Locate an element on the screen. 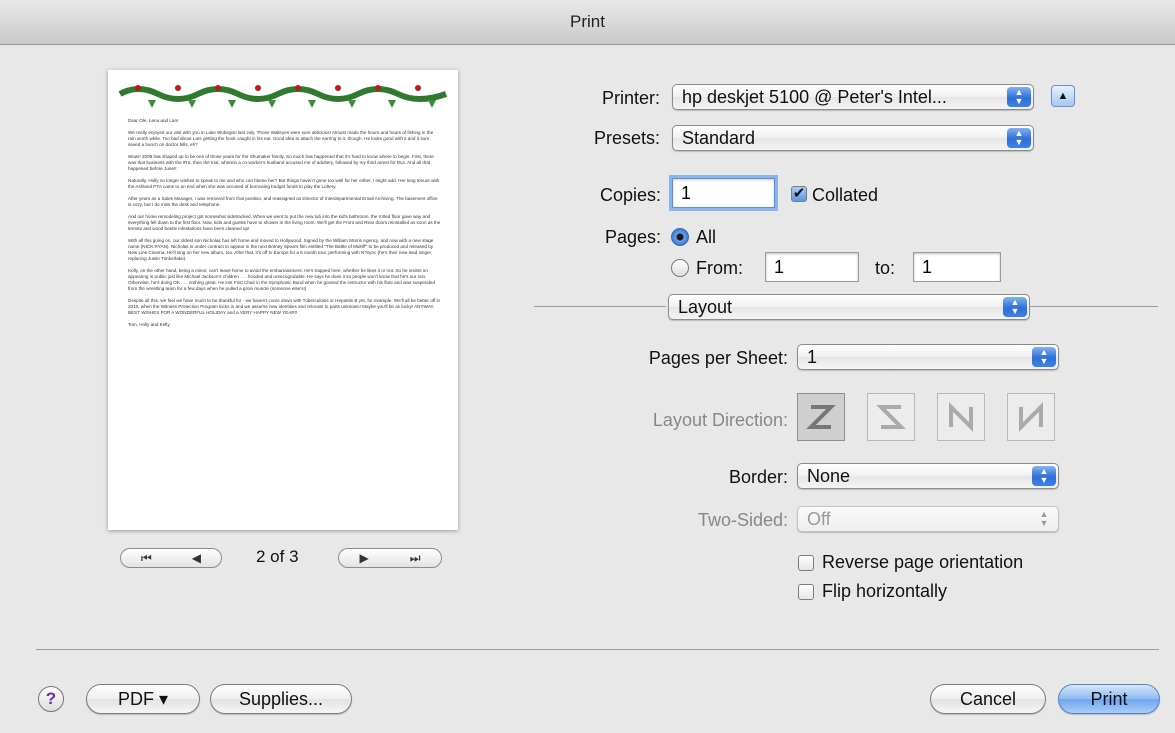 The height and width of the screenshot is (733, 1175). border-label: Border: is located at coordinates (758, 477).